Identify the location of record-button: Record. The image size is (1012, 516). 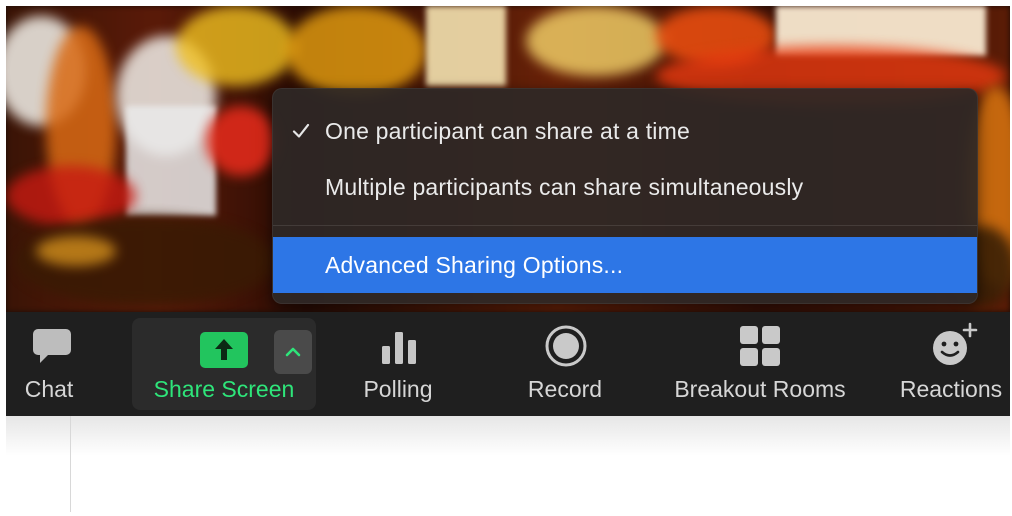
(565, 364).